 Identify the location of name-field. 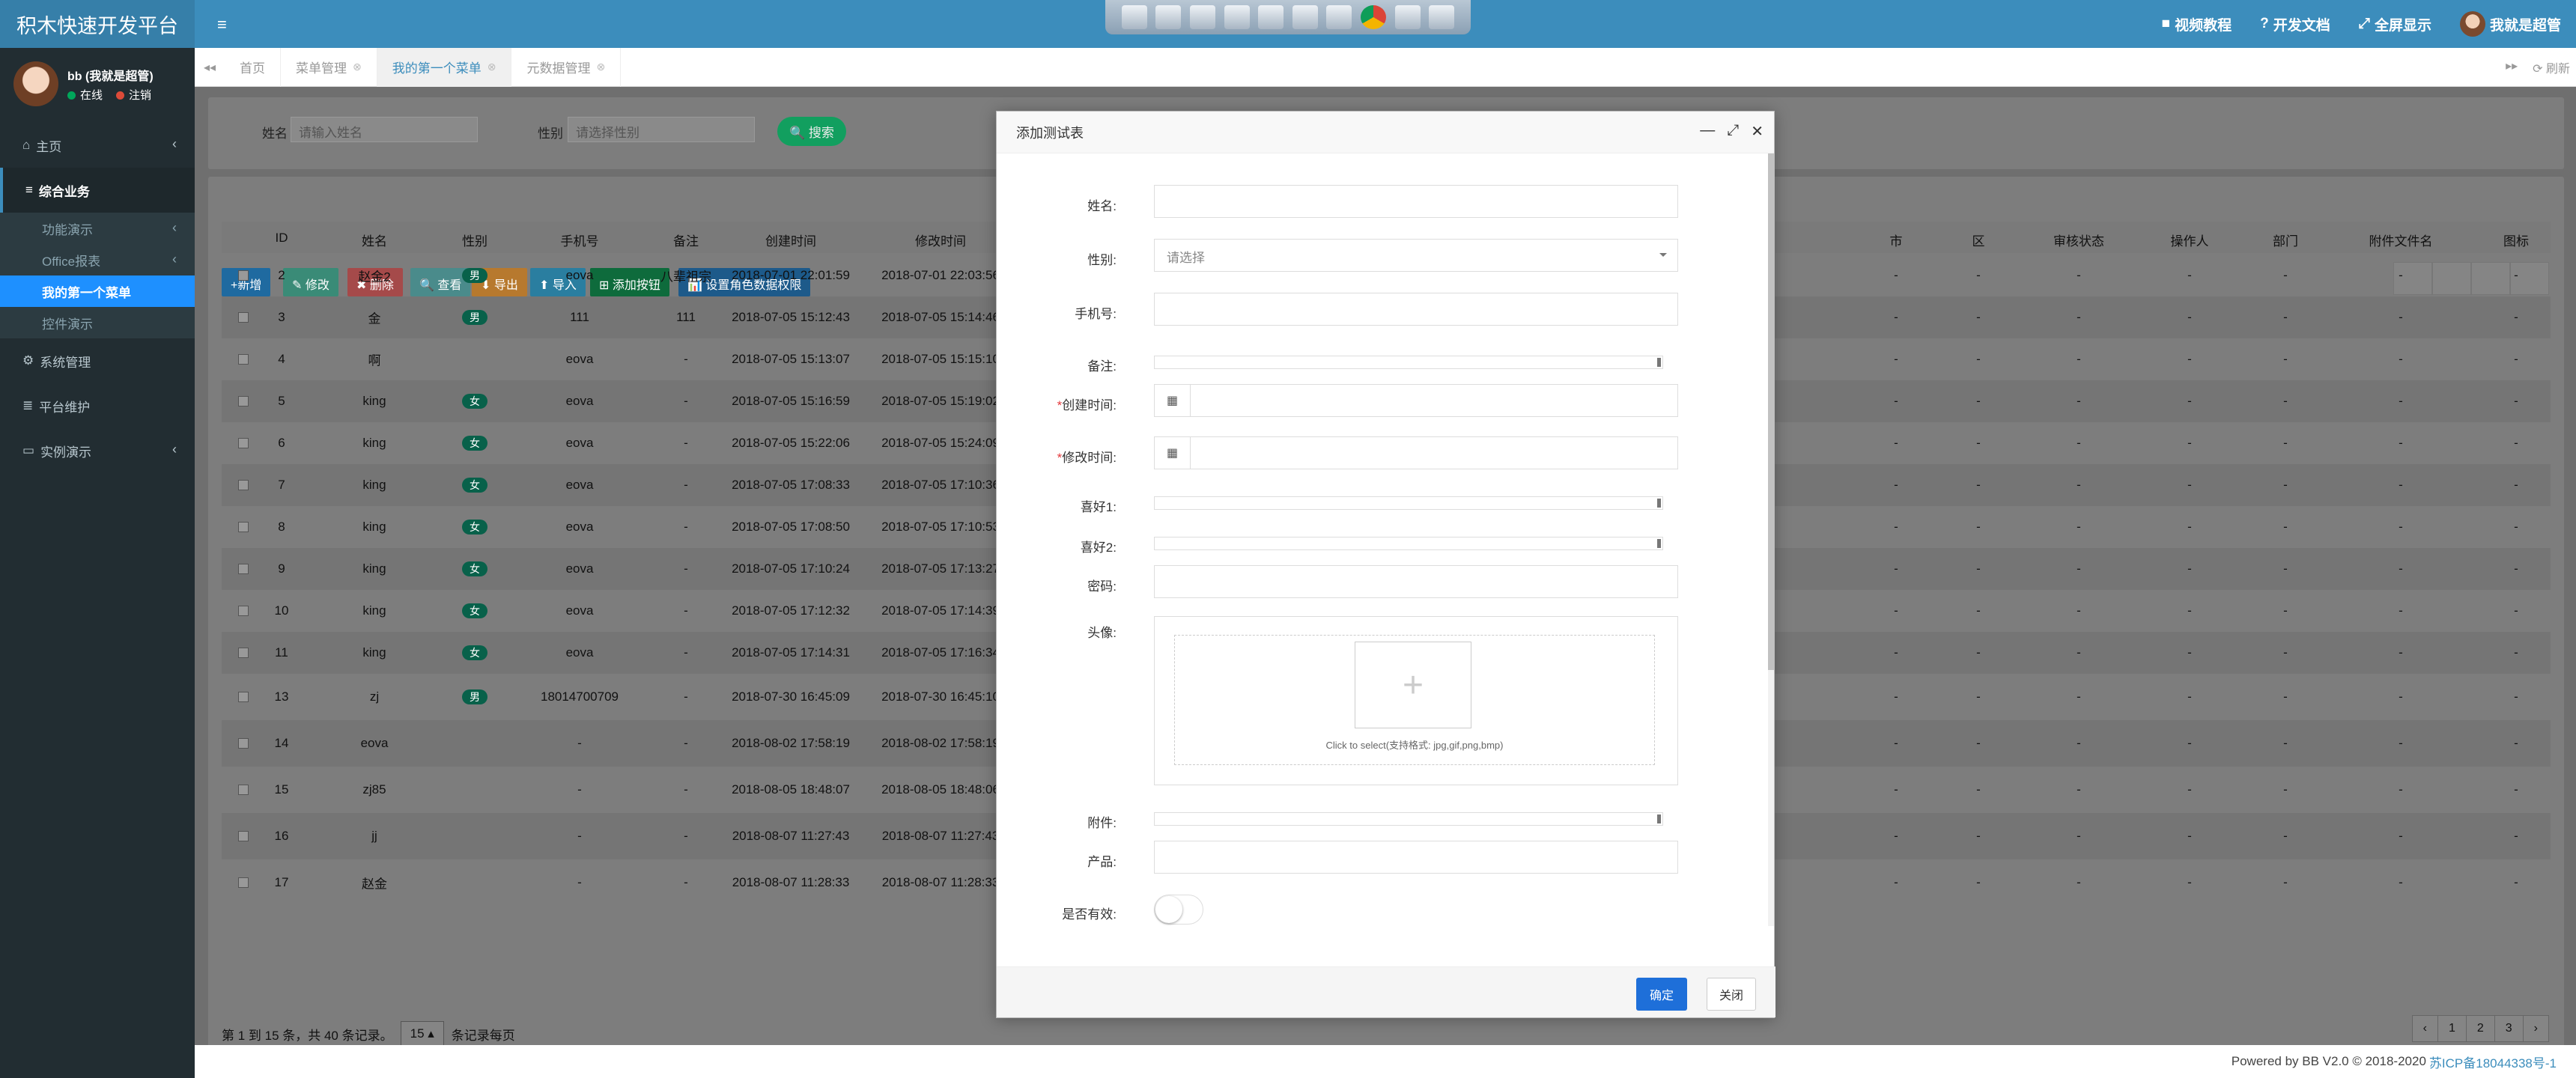
(1416, 201).